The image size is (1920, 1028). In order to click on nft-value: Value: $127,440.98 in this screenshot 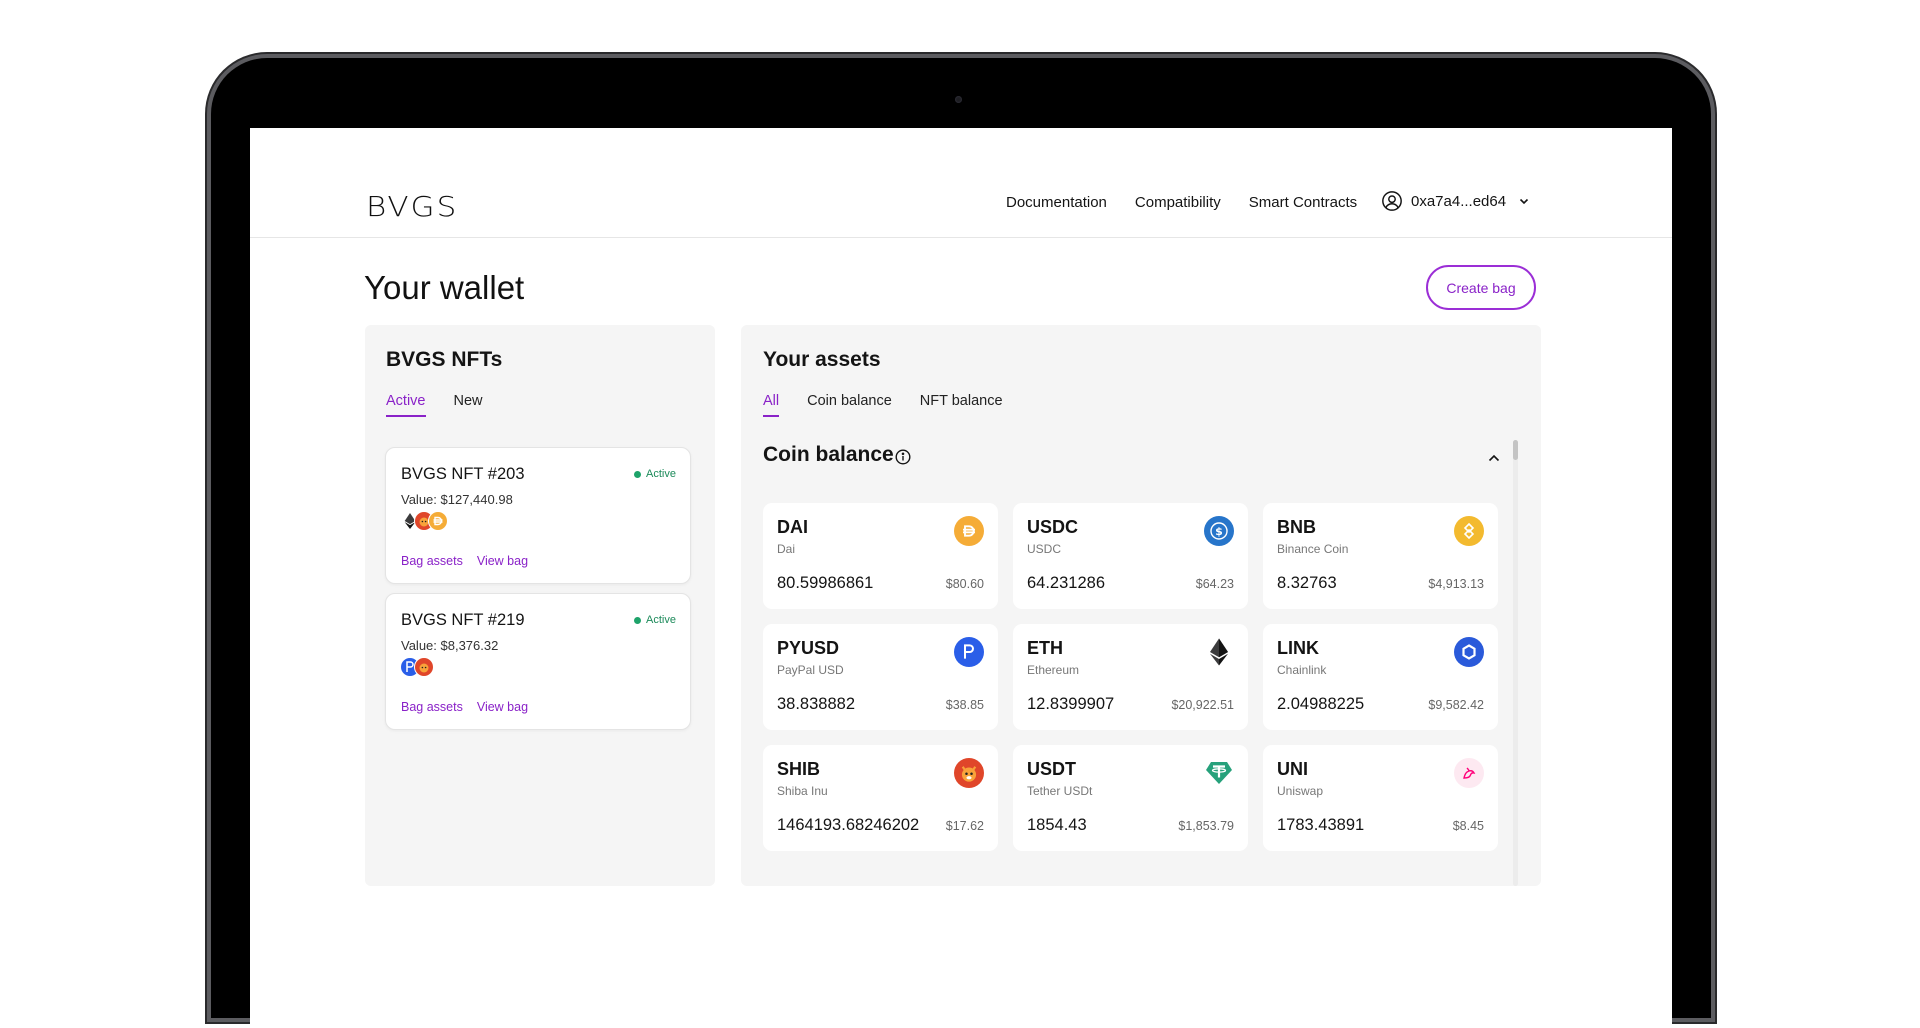, I will do `click(457, 499)`.